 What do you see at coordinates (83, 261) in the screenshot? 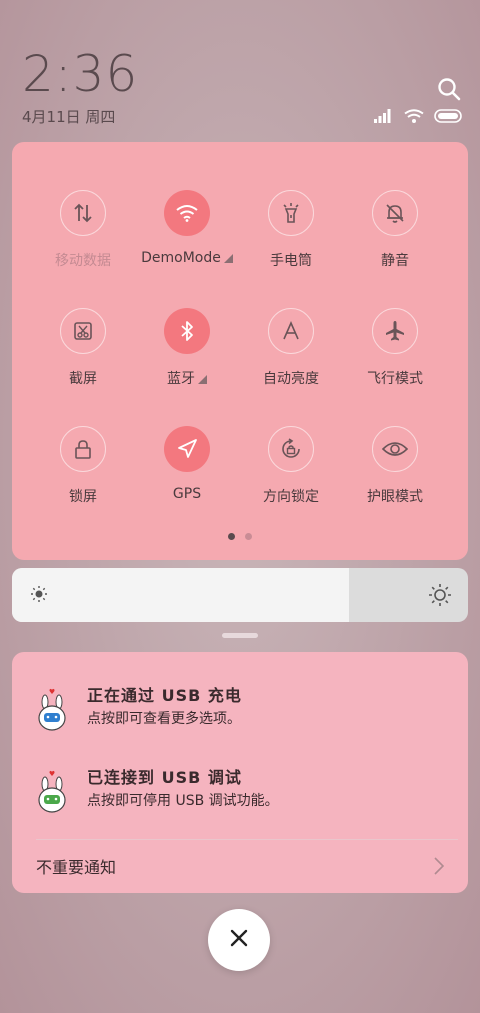
I see `tile-label: 移动数据` at bounding box center [83, 261].